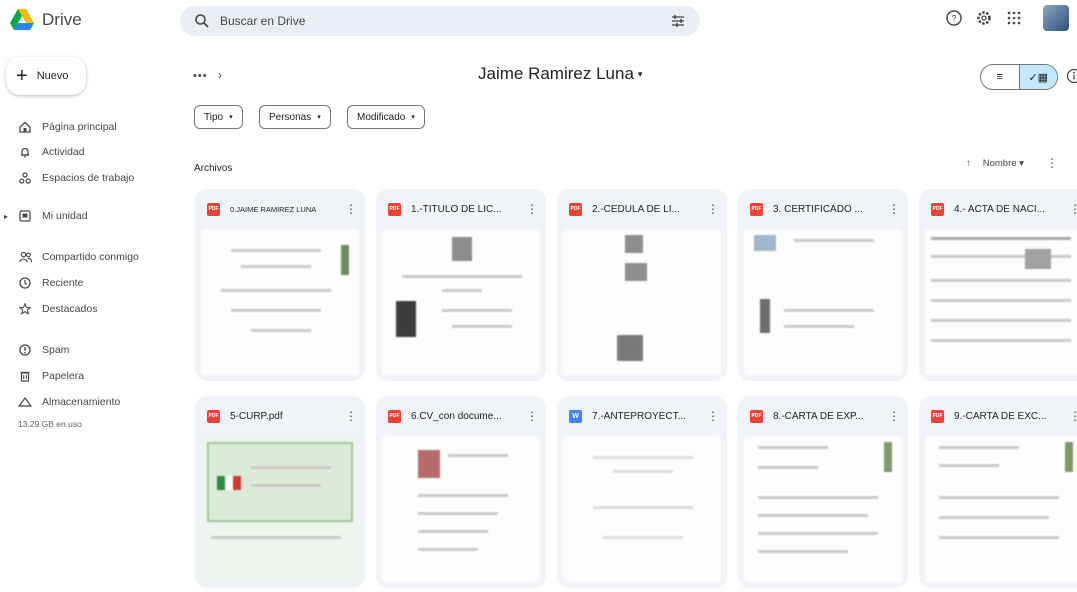 The image size is (1077, 592). Describe the element at coordinates (642, 285) in the screenshot. I see `file-card: PDF 2.-CEDULA DE LI... ⋮` at that location.